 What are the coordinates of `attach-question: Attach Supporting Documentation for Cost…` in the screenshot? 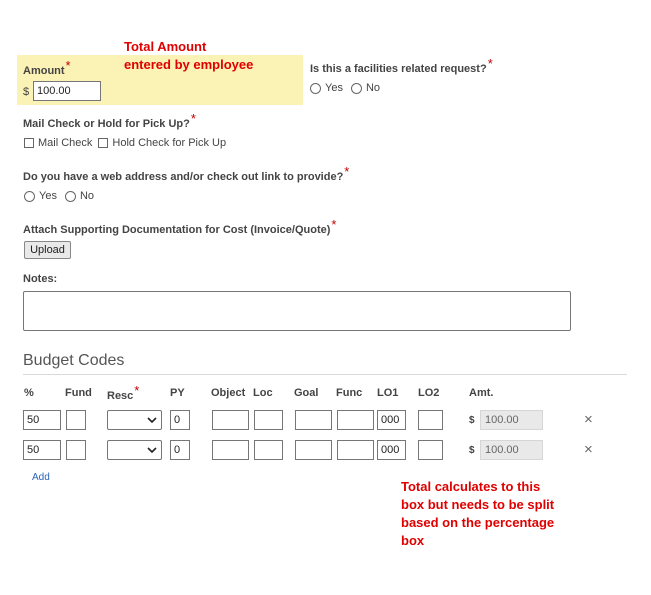 It's located at (179, 226).